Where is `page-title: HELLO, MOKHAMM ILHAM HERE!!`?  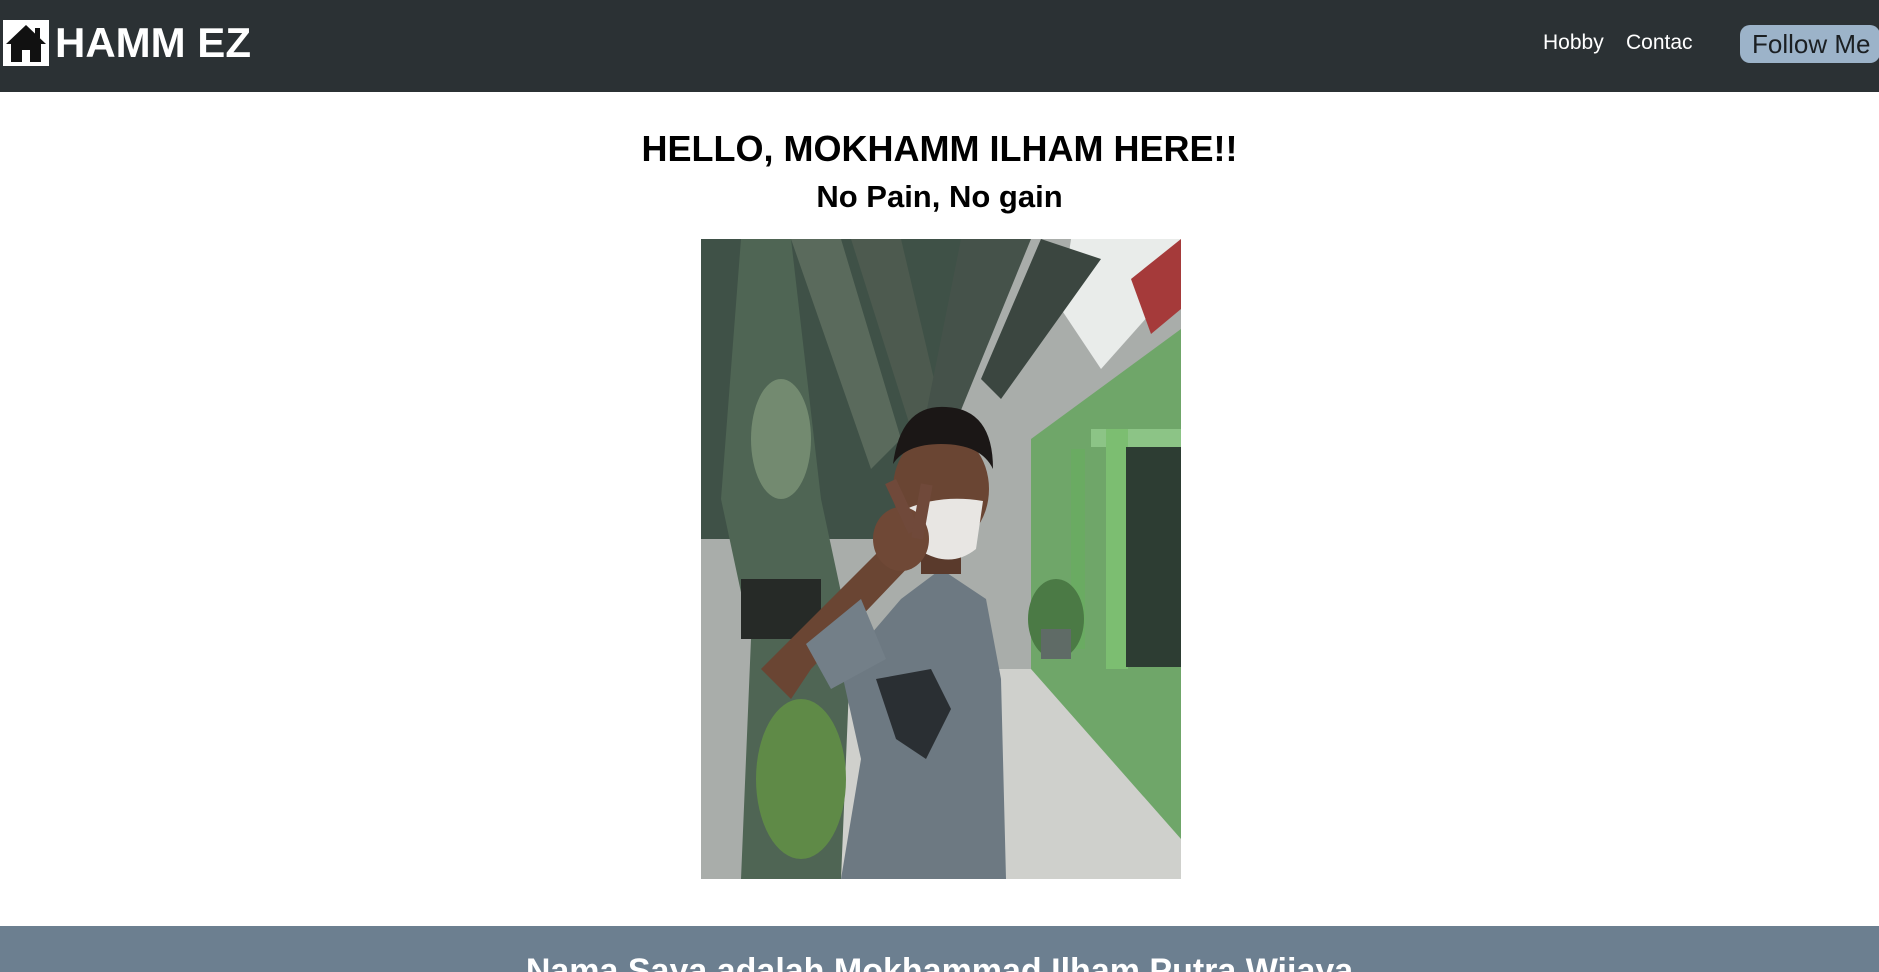
page-title: HELLO, MOKHAMM ILHAM HERE!! is located at coordinates (939, 148).